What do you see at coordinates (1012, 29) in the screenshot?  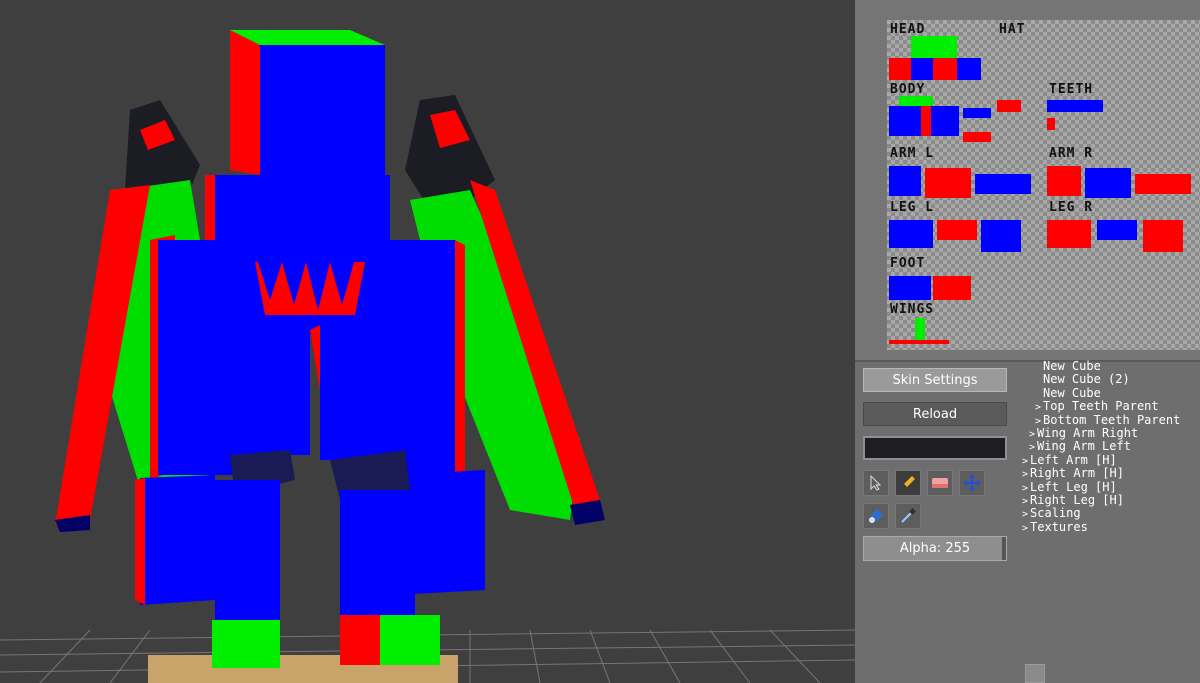 I see `texture-label-hat: HAT` at bounding box center [1012, 29].